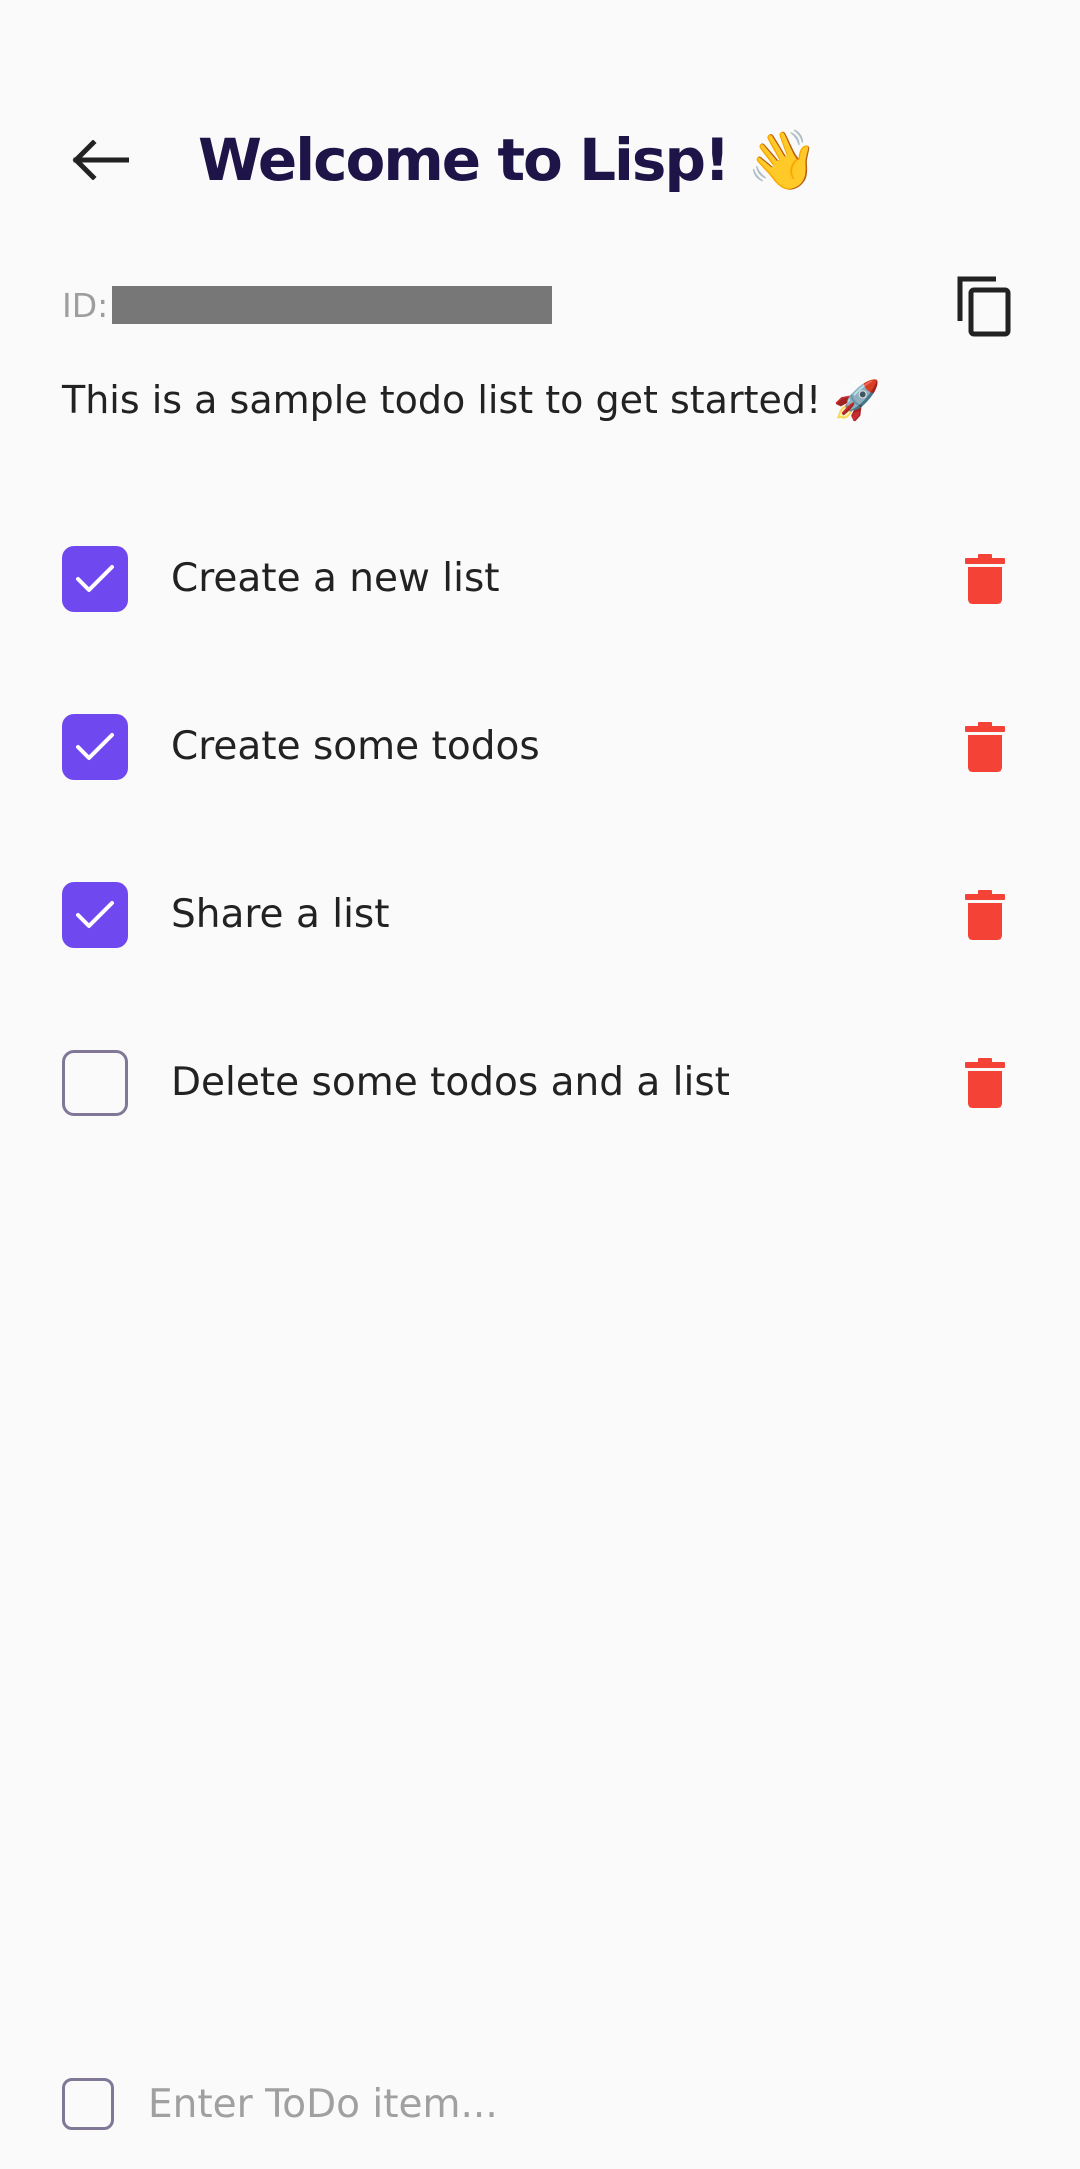 The width and height of the screenshot is (1080, 2169). I want to click on header: Welcome to Lisp! 👋, so click(540, 160).